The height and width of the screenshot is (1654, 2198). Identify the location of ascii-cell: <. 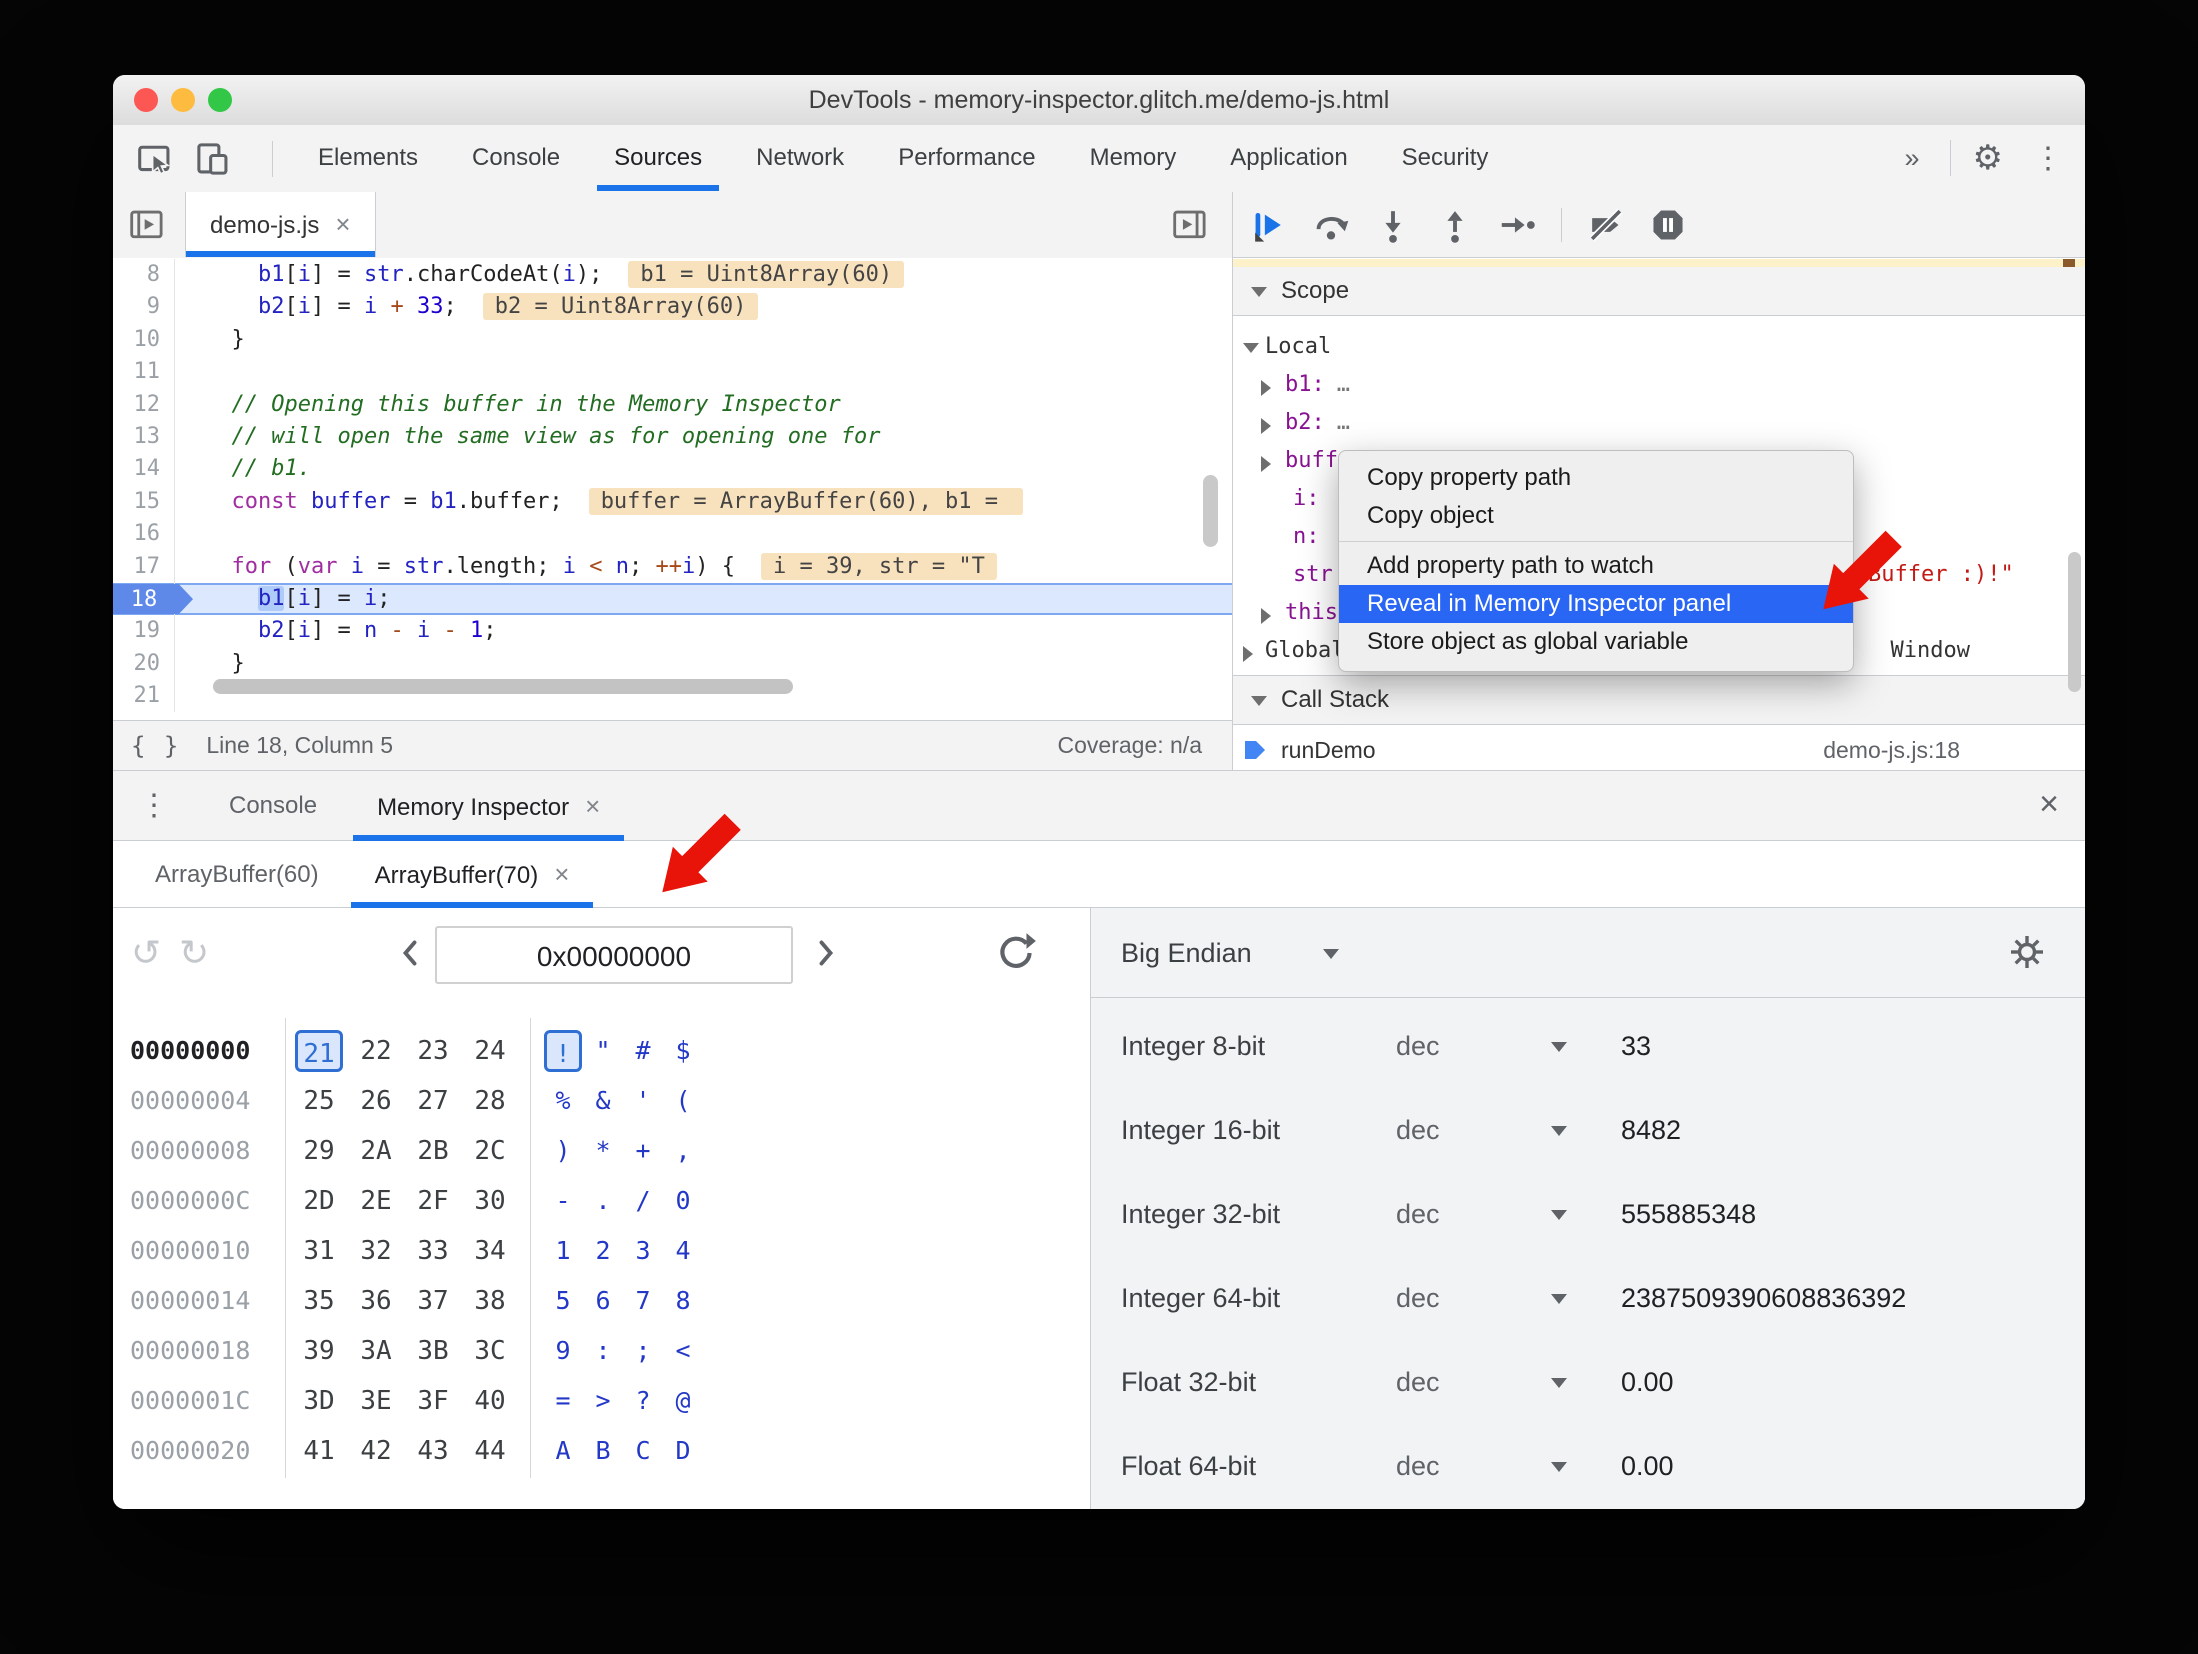
(683, 1351).